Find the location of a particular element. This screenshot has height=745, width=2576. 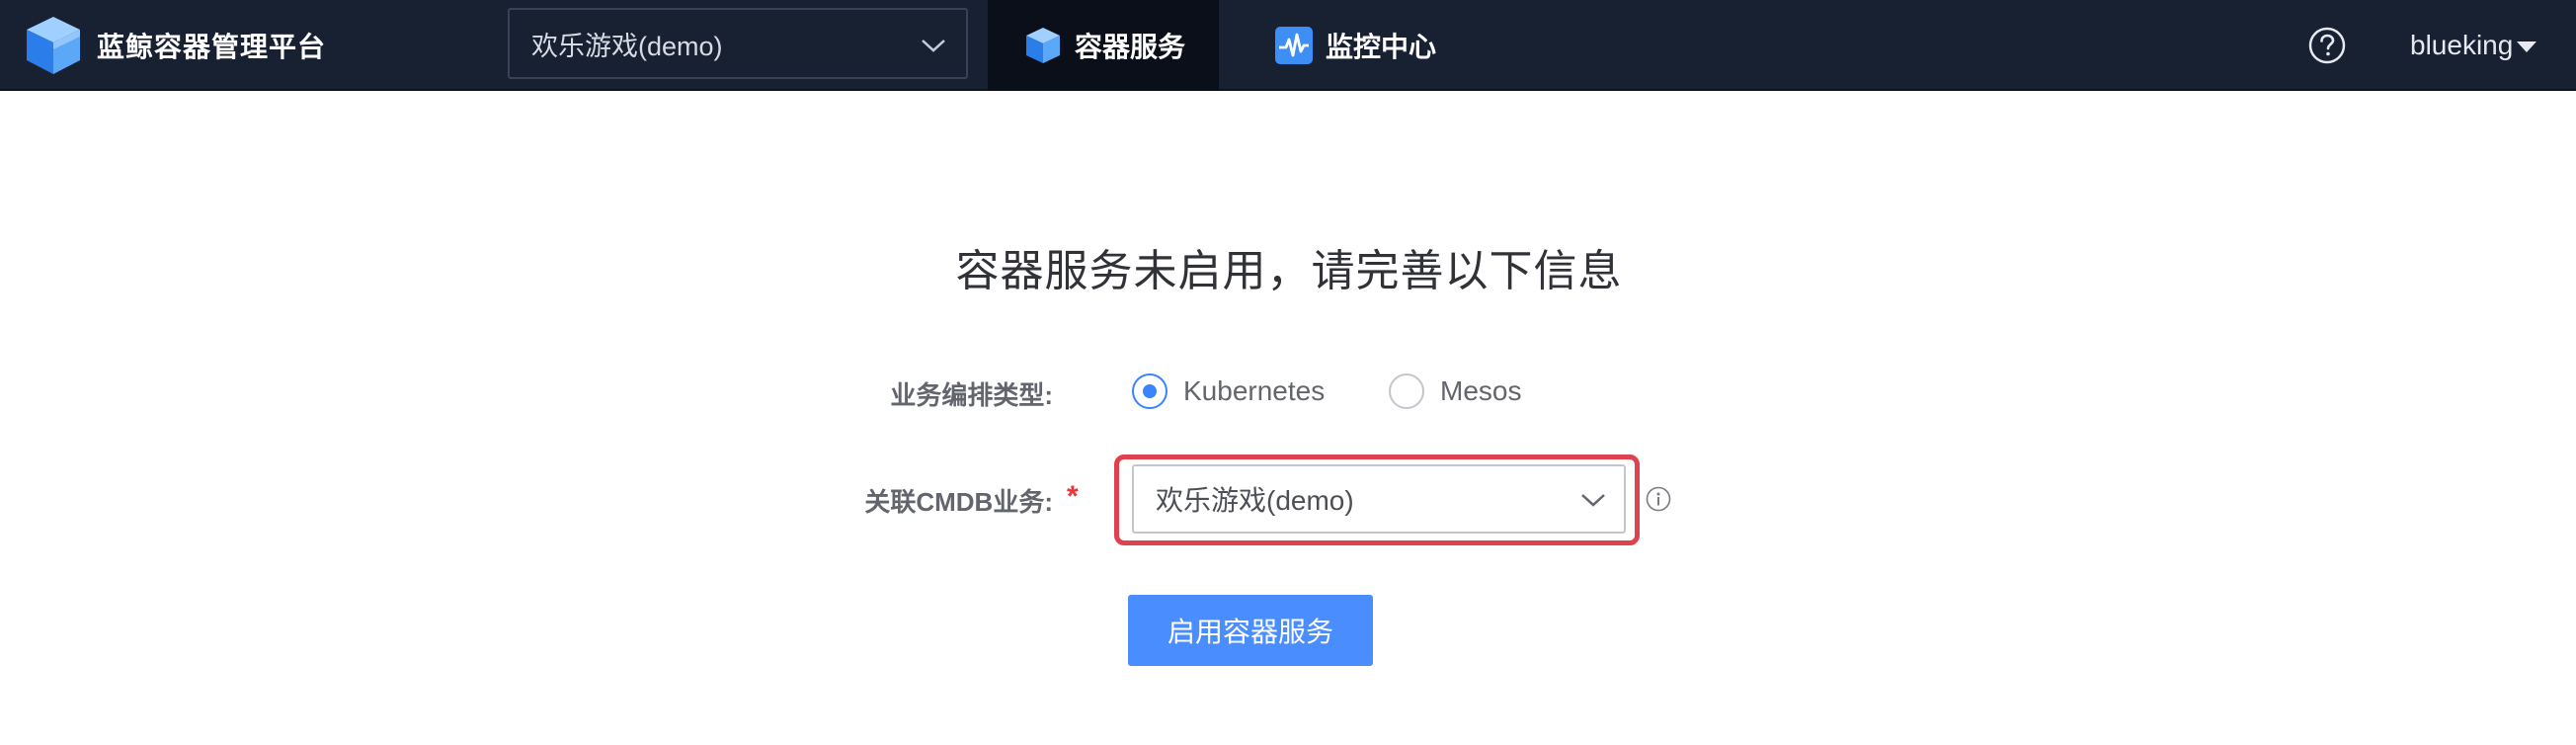

required-mark: * is located at coordinates (1073, 496).